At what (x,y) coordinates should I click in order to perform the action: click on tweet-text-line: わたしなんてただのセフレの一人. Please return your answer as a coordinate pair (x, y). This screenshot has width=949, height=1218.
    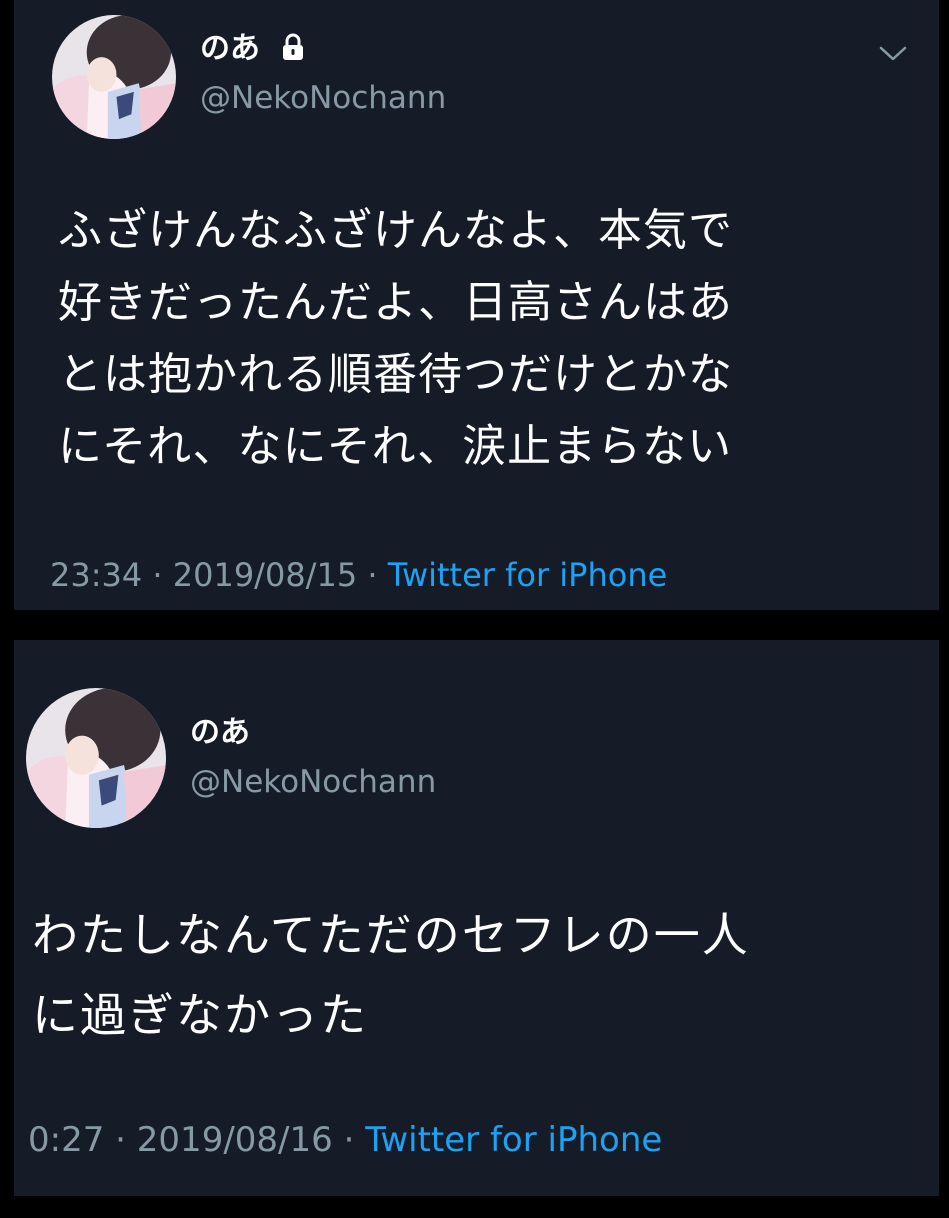
    Looking at the image, I should click on (391, 935).